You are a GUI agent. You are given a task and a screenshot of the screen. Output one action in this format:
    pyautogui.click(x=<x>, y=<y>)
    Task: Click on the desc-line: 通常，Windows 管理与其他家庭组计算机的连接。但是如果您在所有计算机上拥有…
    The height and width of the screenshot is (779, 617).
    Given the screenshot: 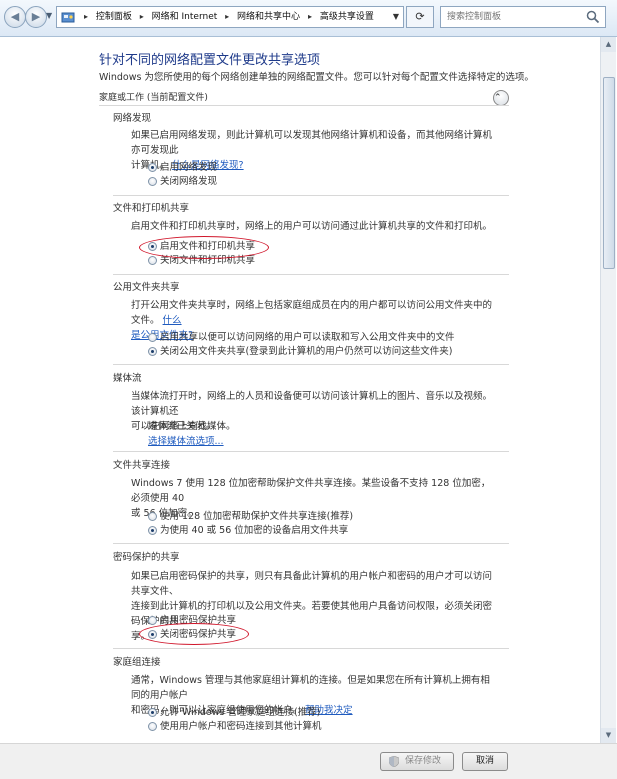 What is the action you would take?
    pyautogui.click(x=310, y=688)
    